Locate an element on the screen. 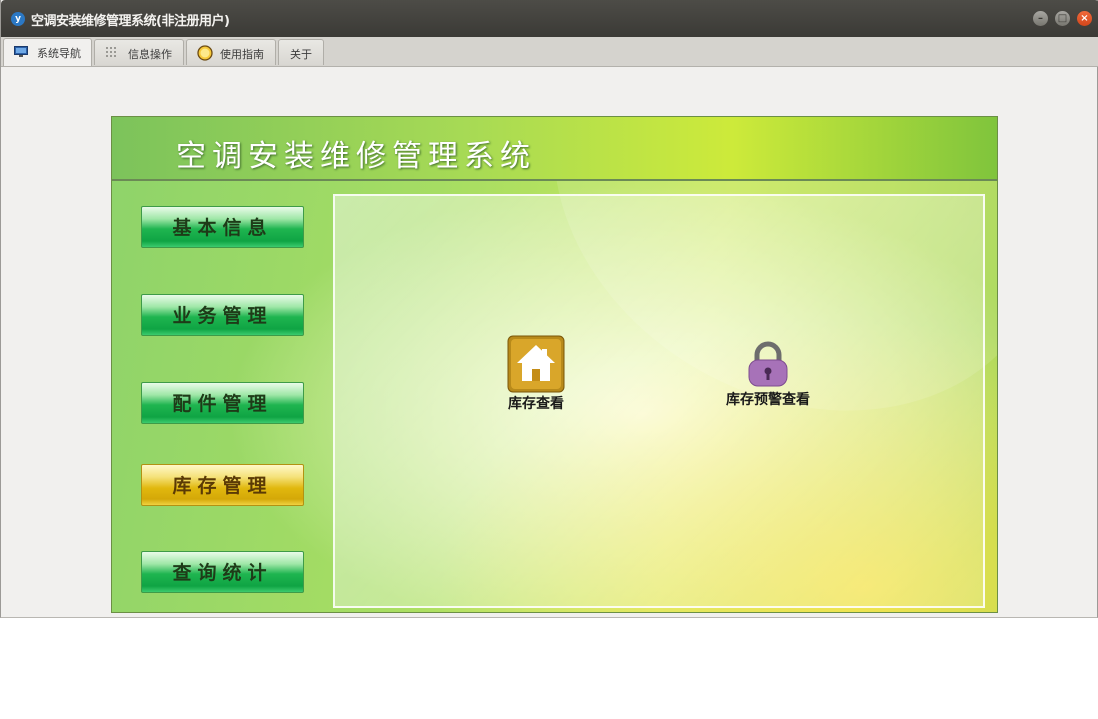 This screenshot has height=719, width=1098. tab-about: 关于 is located at coordinates (301, 52).